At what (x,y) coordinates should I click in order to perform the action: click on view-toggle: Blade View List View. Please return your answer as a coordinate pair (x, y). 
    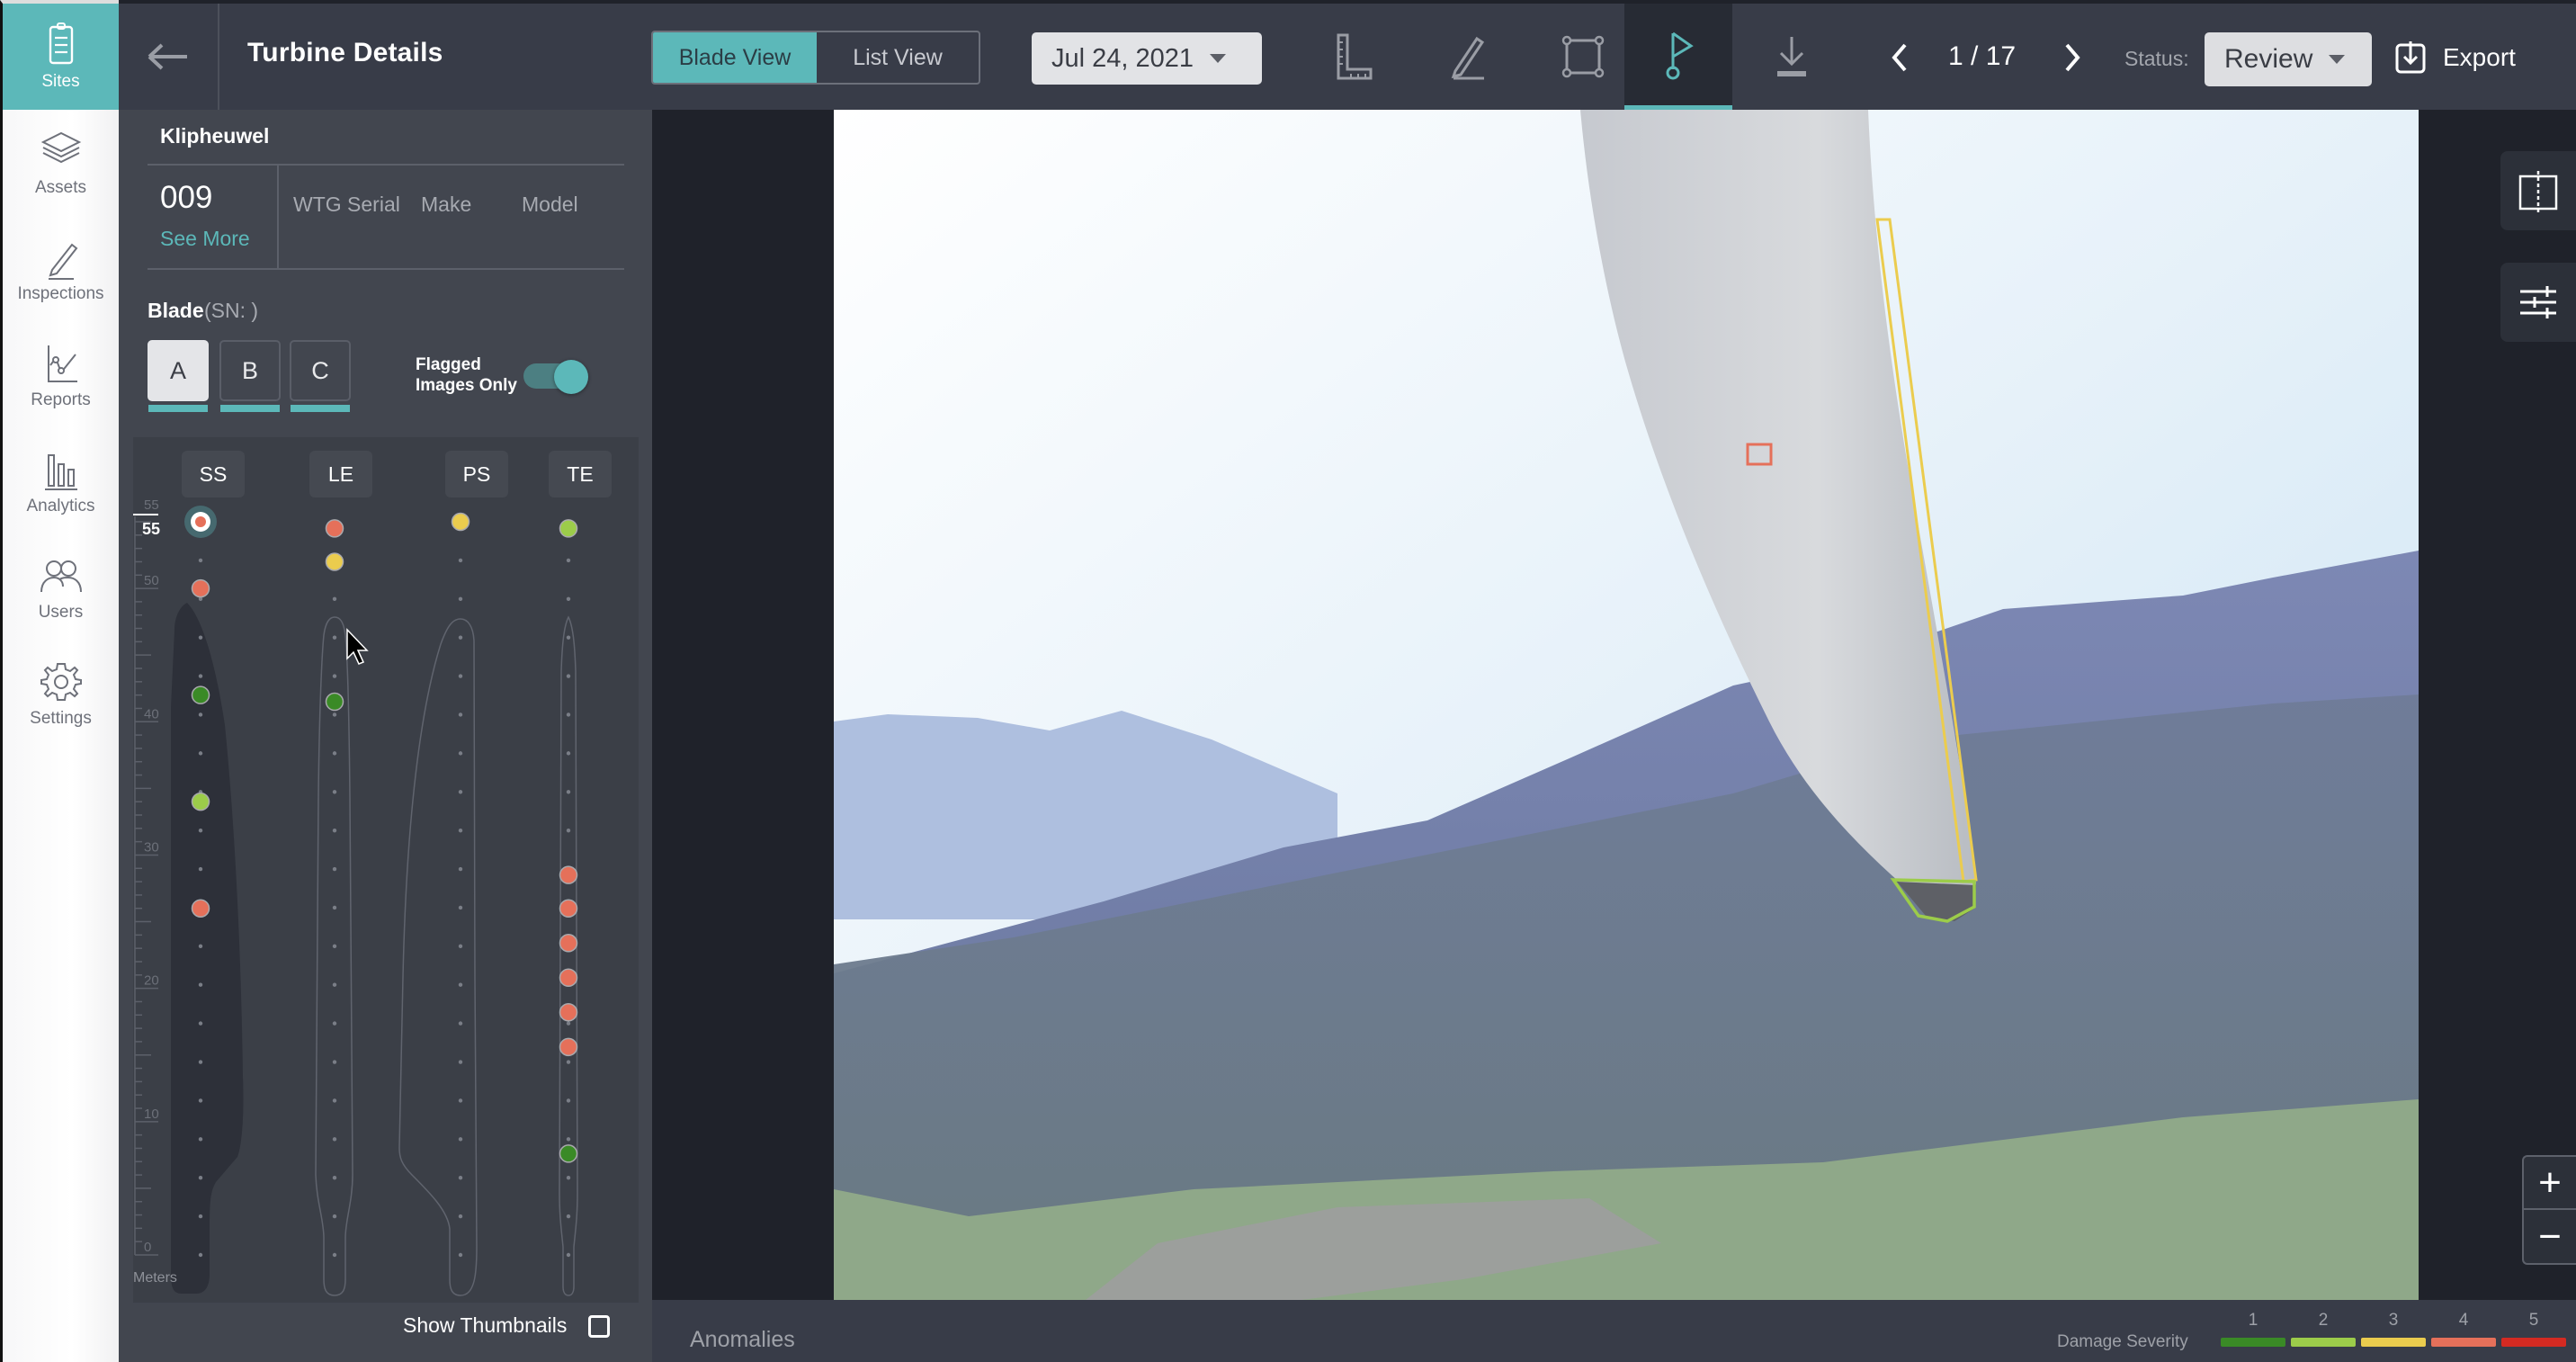
    Looking at the image, I should click on (815, 58).